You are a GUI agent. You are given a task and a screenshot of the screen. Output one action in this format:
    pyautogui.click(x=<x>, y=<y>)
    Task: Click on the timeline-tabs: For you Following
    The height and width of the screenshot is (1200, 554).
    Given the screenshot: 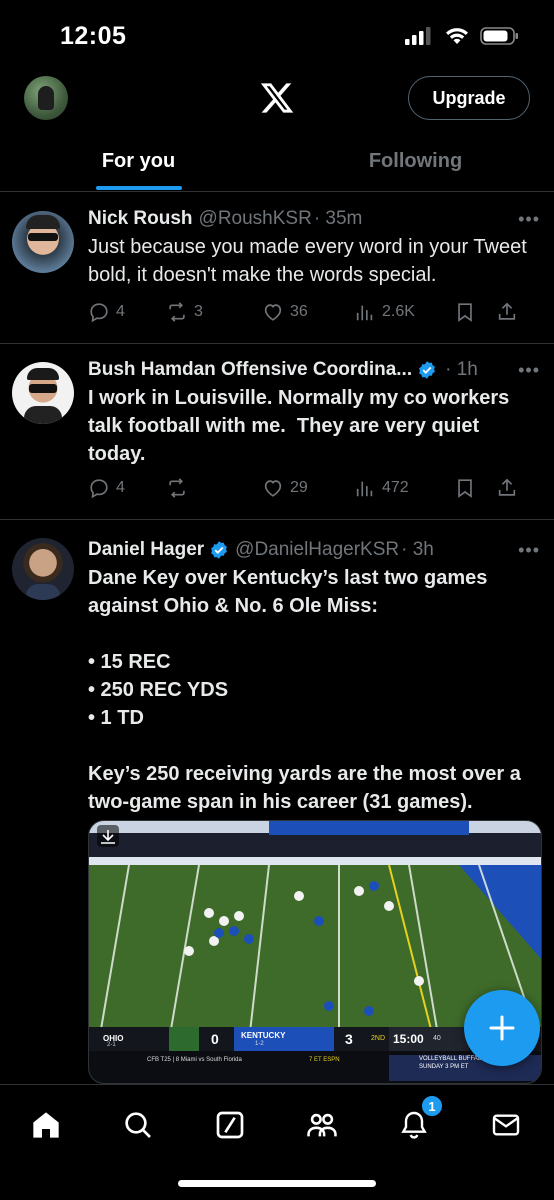 What is the action you would take?
    pyautogui.click(x=277, y=165)
    